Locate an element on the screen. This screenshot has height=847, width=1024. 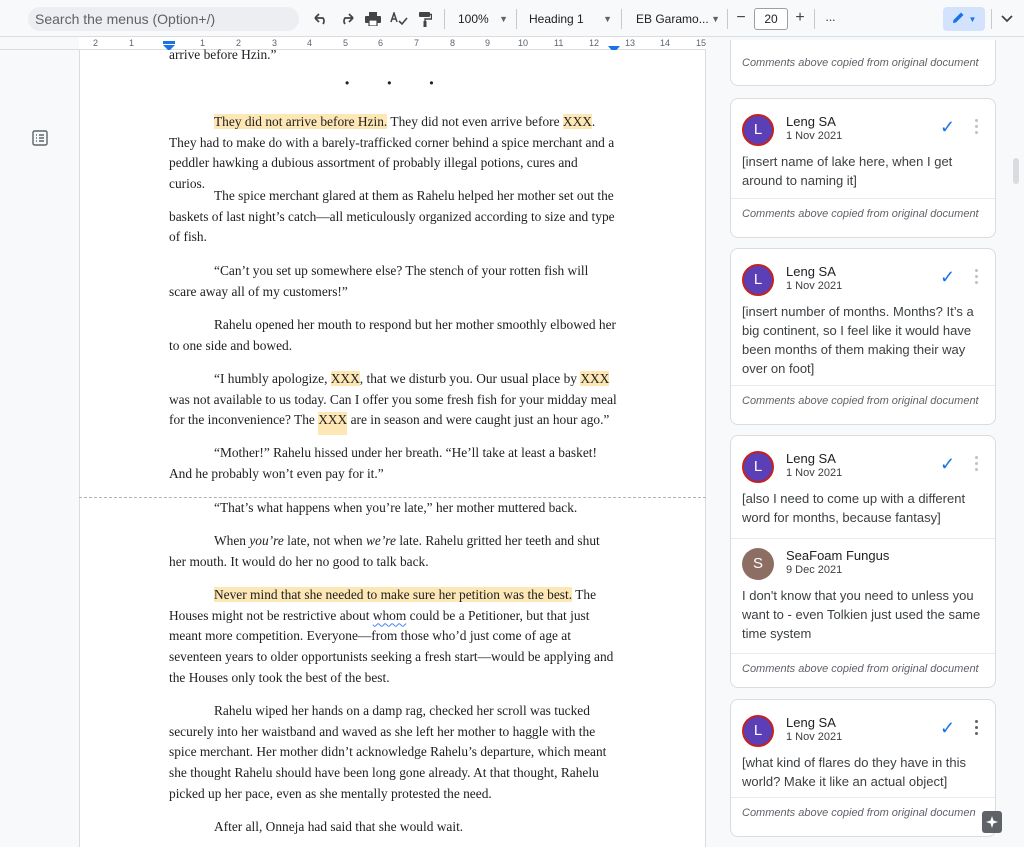
reply-header: S SeaFoam Fungus 9 Dec 2021 is located at coordinates (863, 561).